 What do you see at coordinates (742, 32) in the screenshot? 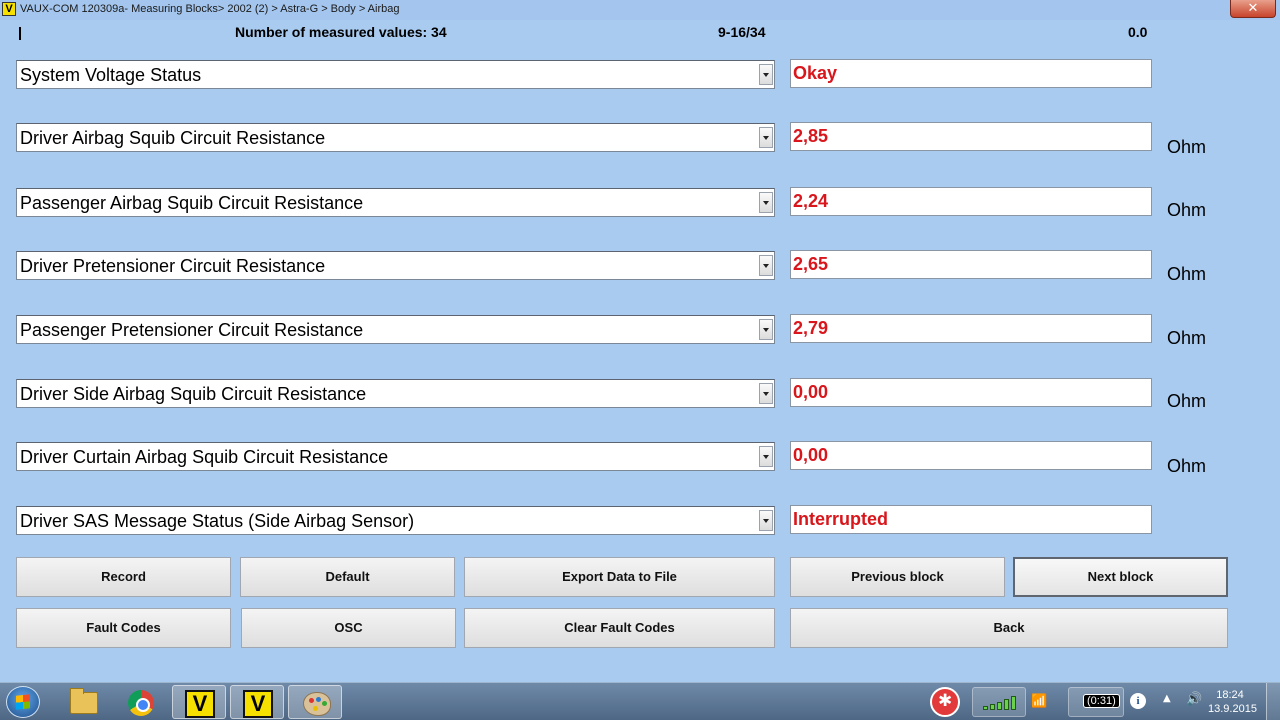
I see `block-range: 9-16/34` at bounding box center [742, 32].